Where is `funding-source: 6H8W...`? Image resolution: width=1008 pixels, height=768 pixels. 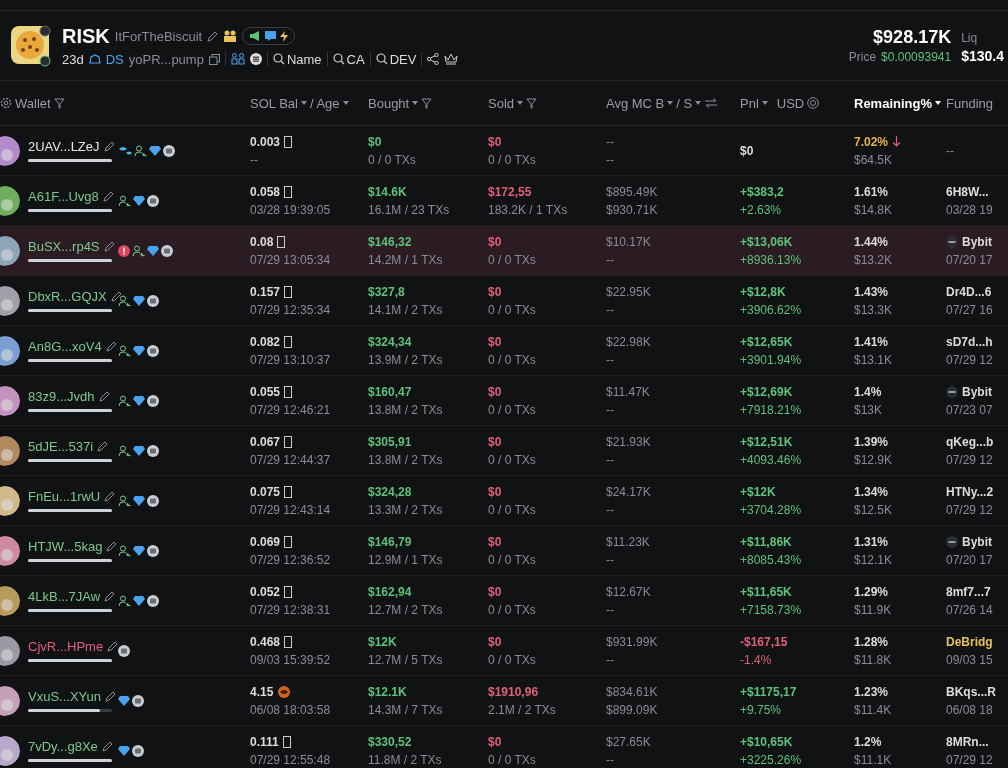 funding-source: 6H8W... is located at coordinates (967, 191).